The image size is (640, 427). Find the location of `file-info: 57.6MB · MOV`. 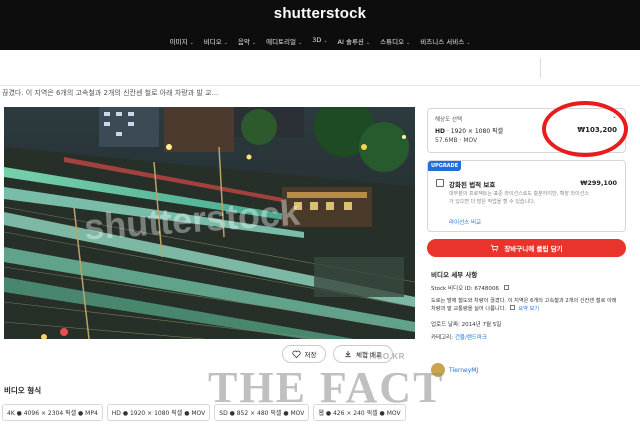

file-info: 57.6MB · MOV is located at coordinates (456, 140).